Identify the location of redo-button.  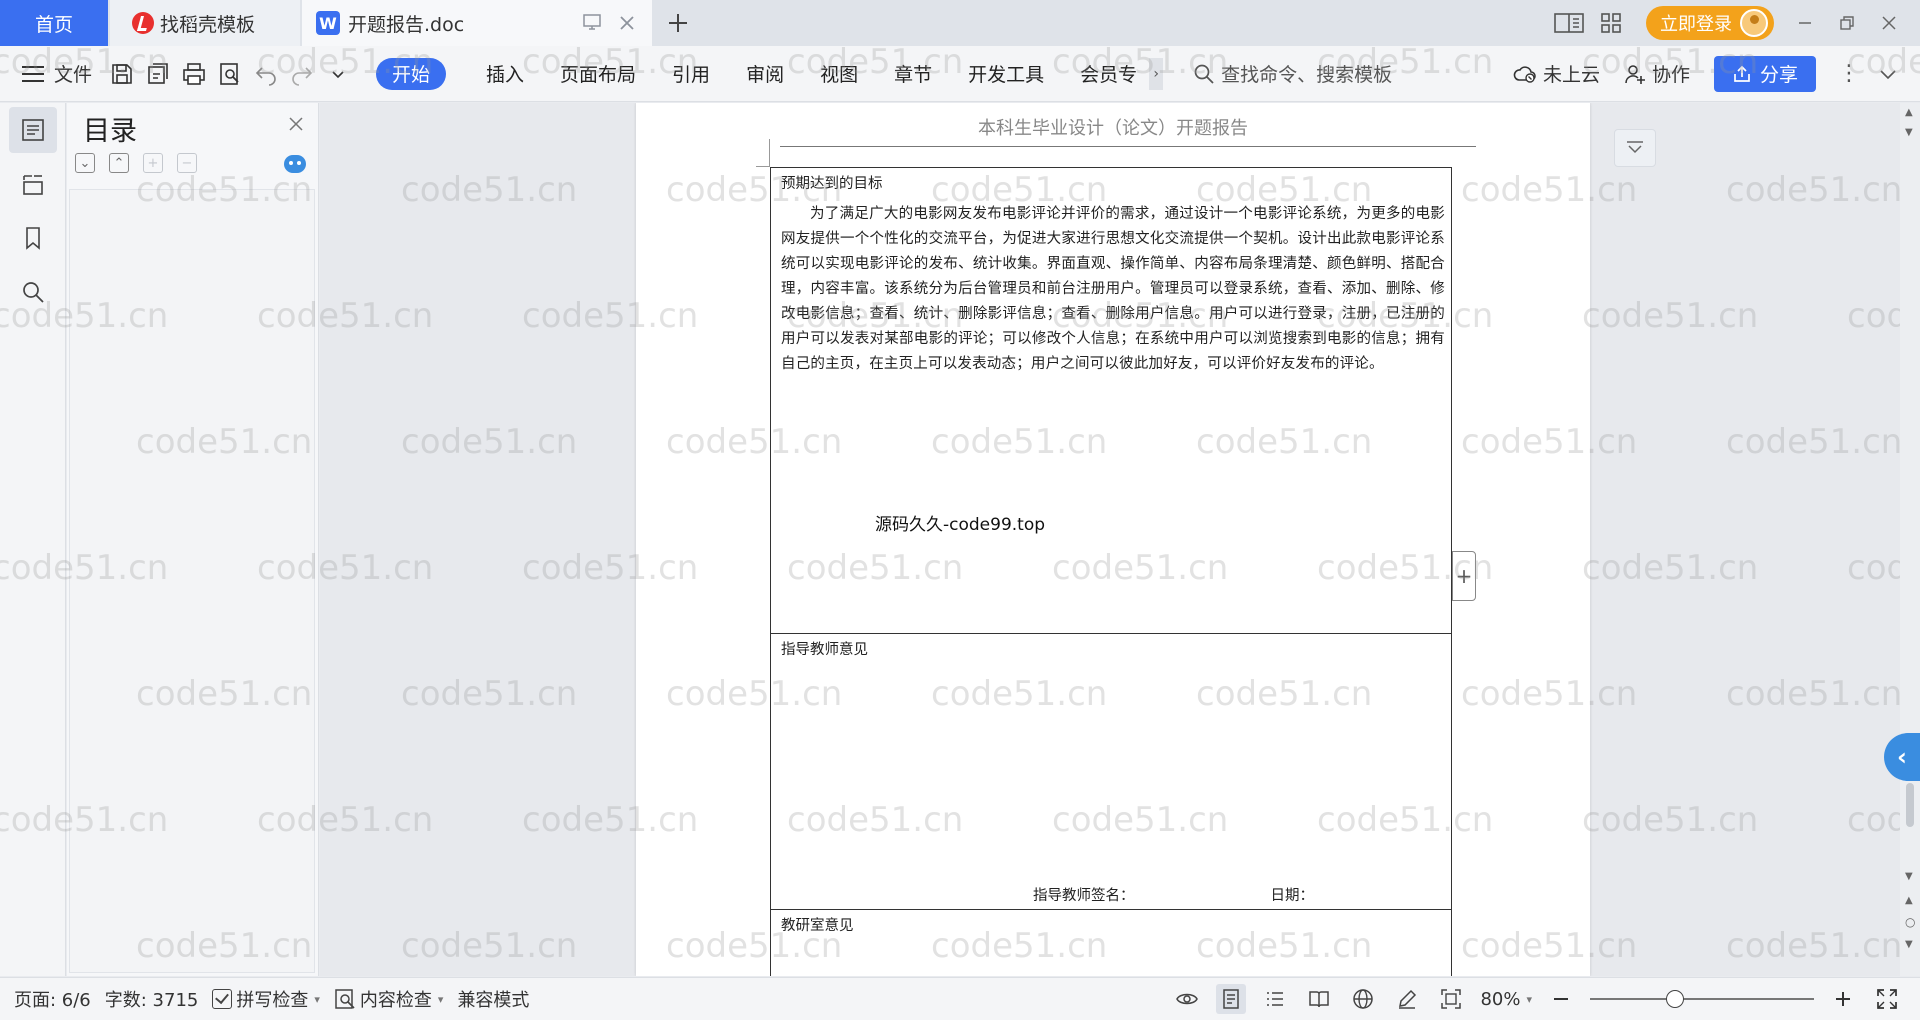
(302, 74).